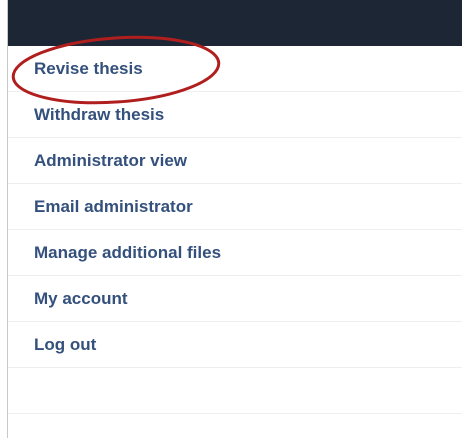 The width and height of the screenshot is (462, 438). Describe the element at coordinates (235, 299) in the screenshot. I see `menu-item-my-account: My account` at that location.